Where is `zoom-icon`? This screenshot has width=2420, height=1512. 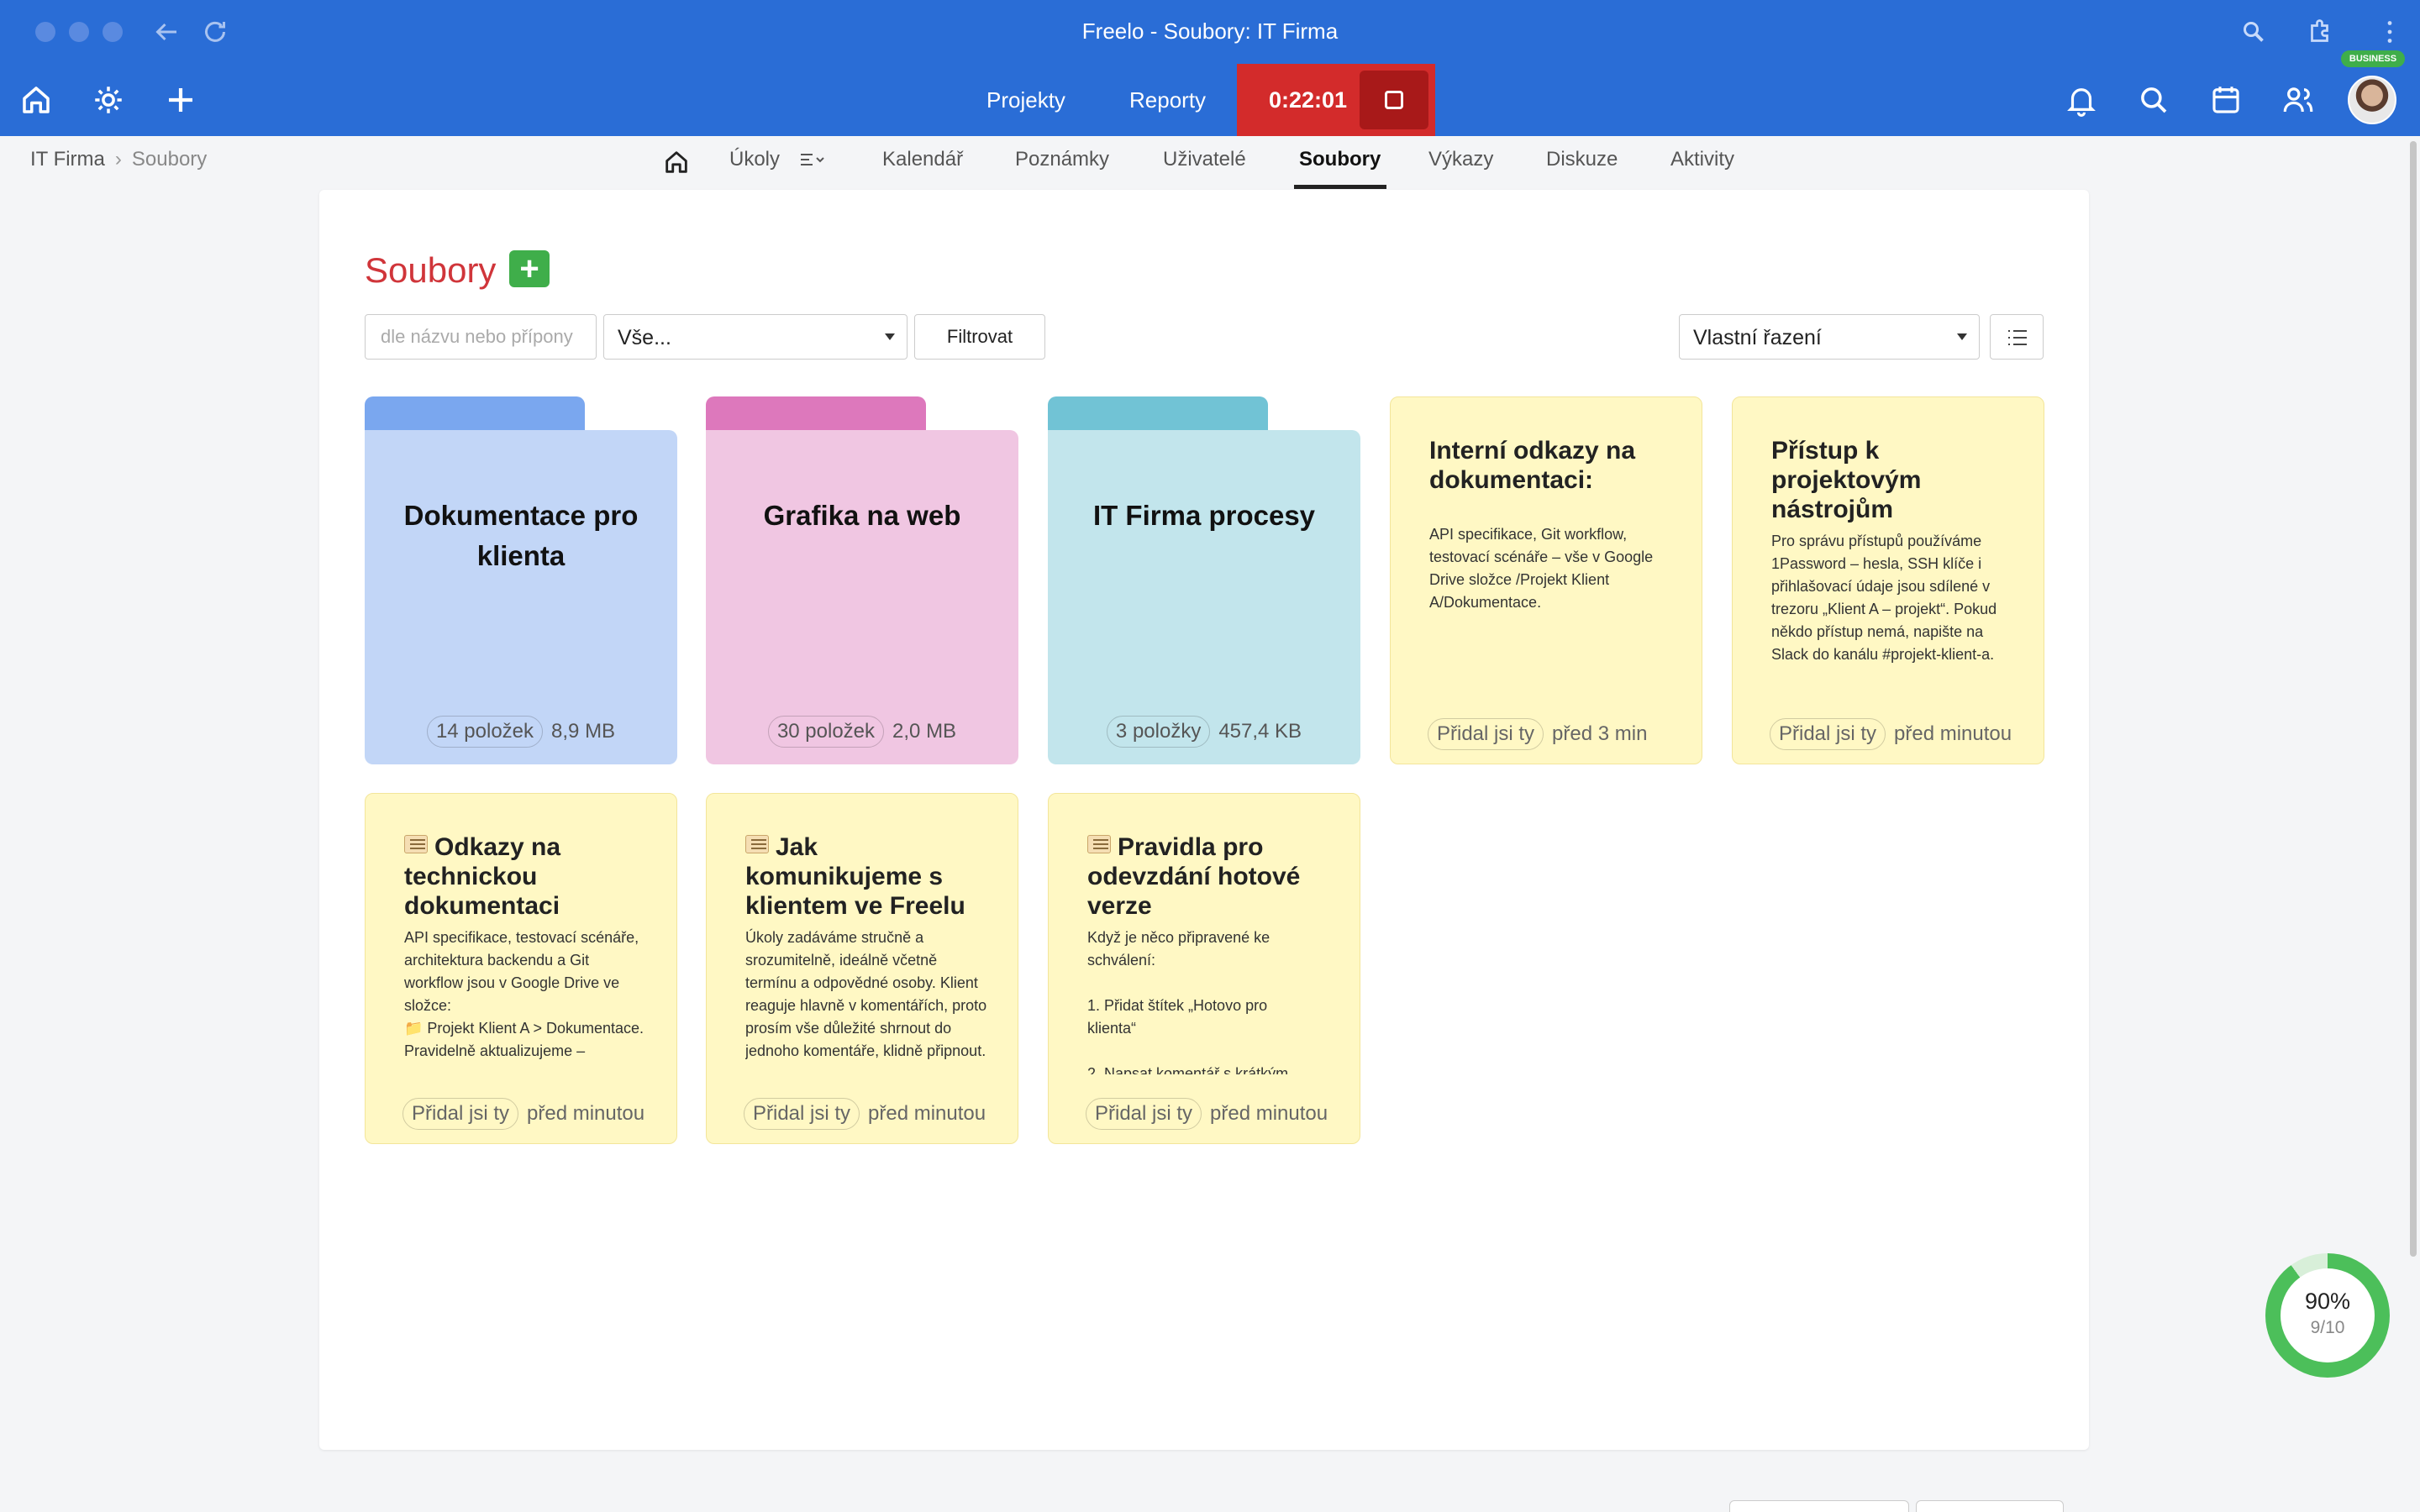
zoom-icon is located at coordinates (2253, 32).